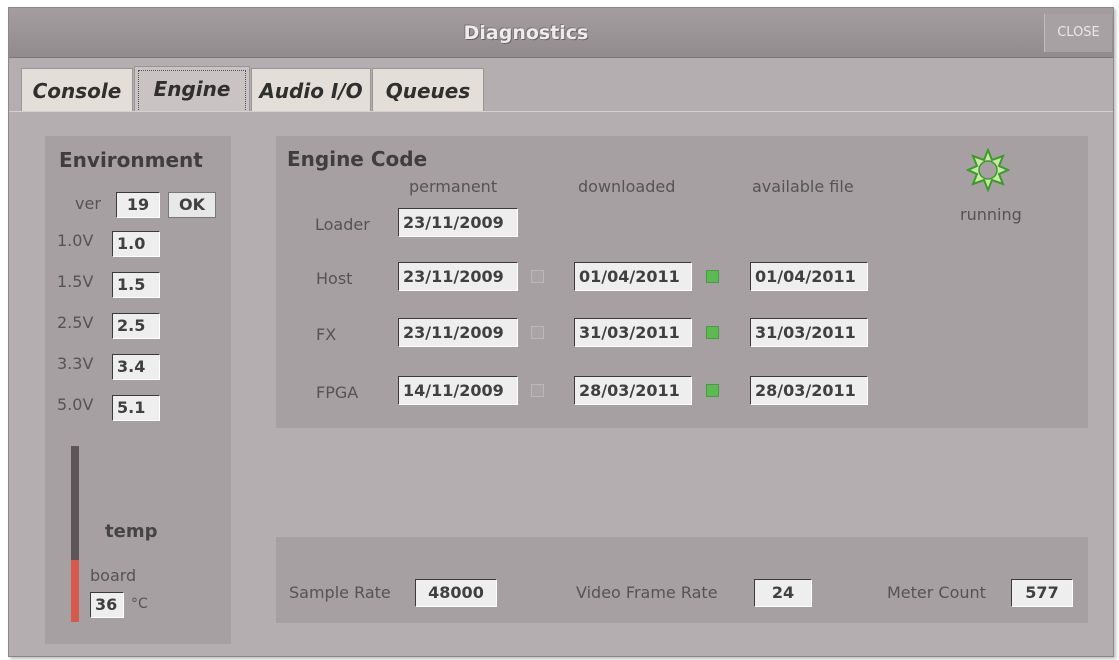 Image resolution: width=1119 pixels, height=660 pixels. I want to click on column-header-downloaded: downloaded, so click(627, 186).